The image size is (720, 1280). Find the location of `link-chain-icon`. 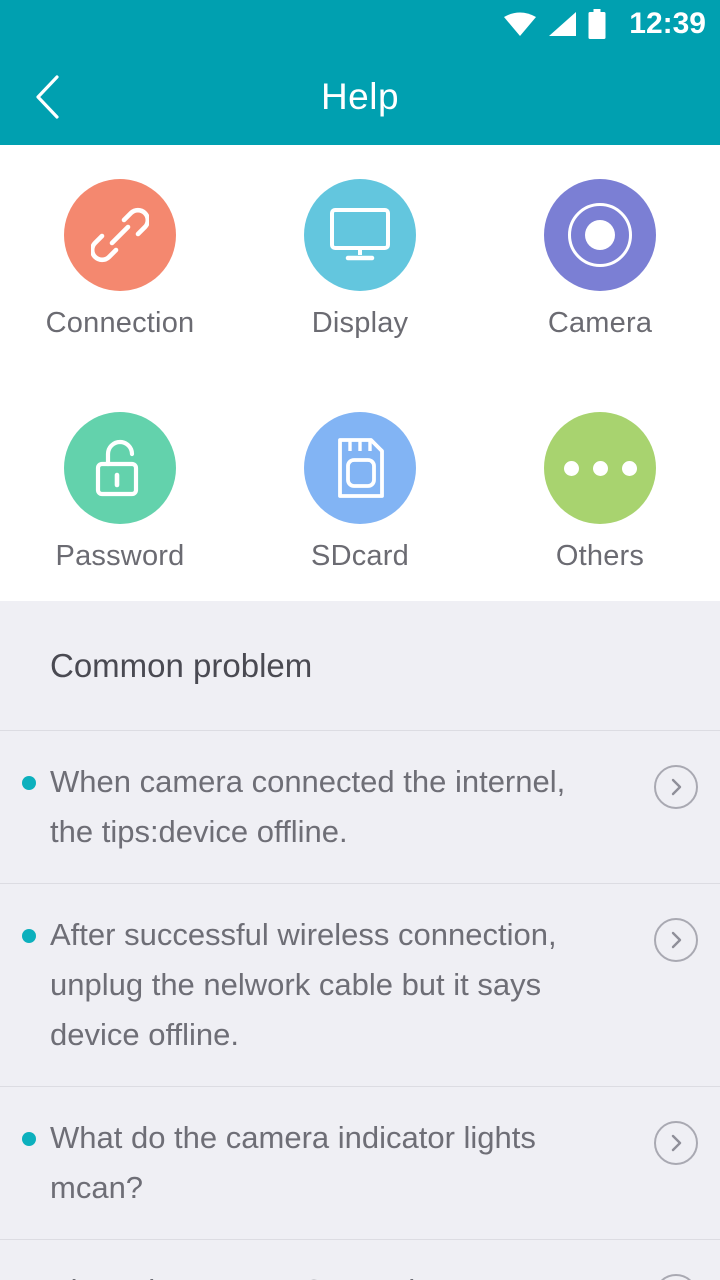

link-chain-icon is located at coordinates (120, 235).